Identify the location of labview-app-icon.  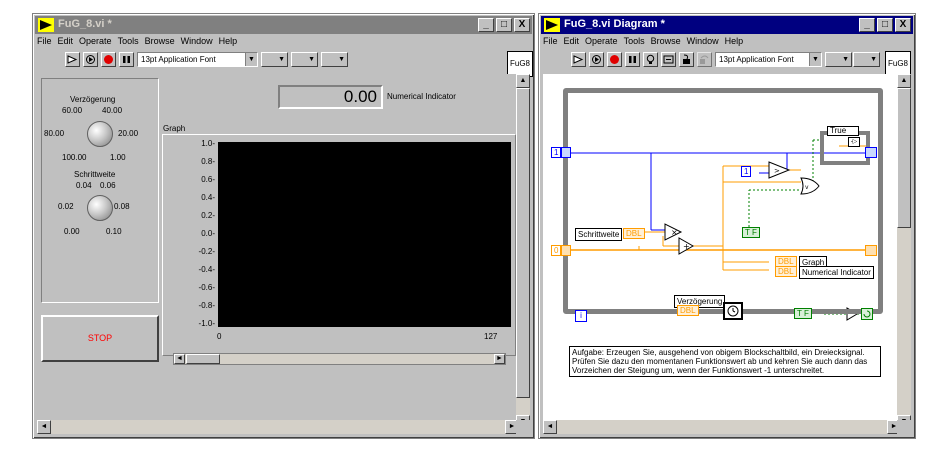
(552, 25).